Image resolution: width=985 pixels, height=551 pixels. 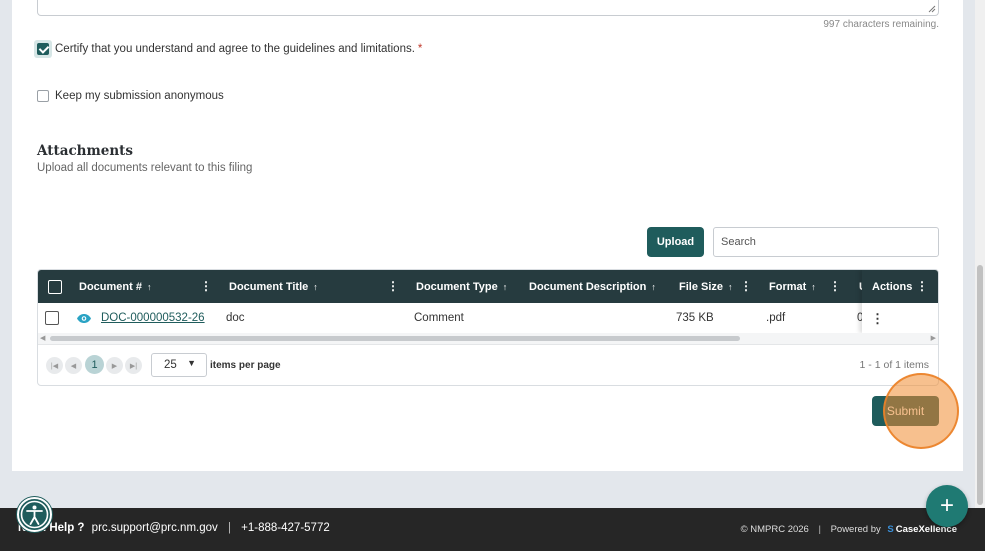 What do you see at coordinates (905, 411) in the screenshot?
I see `submit-button: Submit` at bounding box center [905, 411].